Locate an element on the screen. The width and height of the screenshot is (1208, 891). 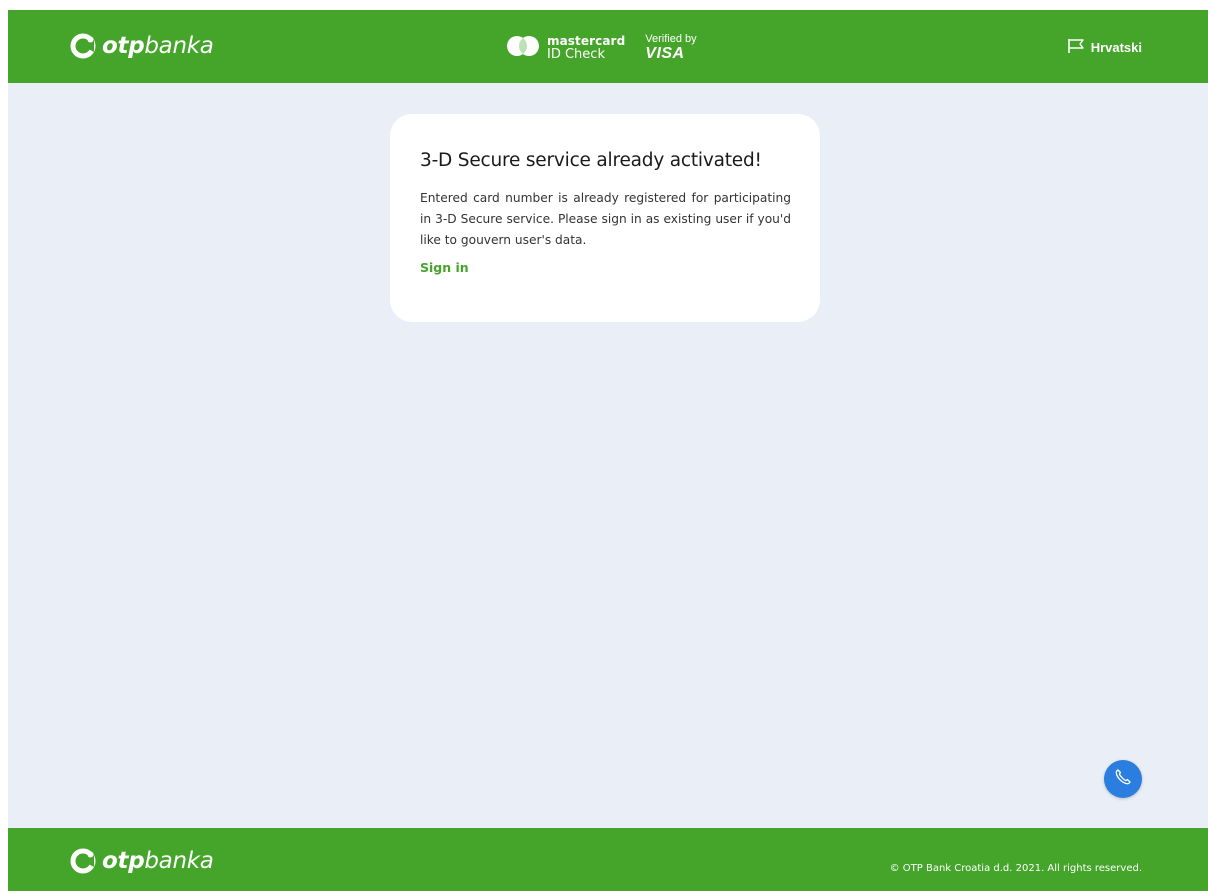
footer-otp-banka-logo: otpbanka is located at coordinates (142, 861).